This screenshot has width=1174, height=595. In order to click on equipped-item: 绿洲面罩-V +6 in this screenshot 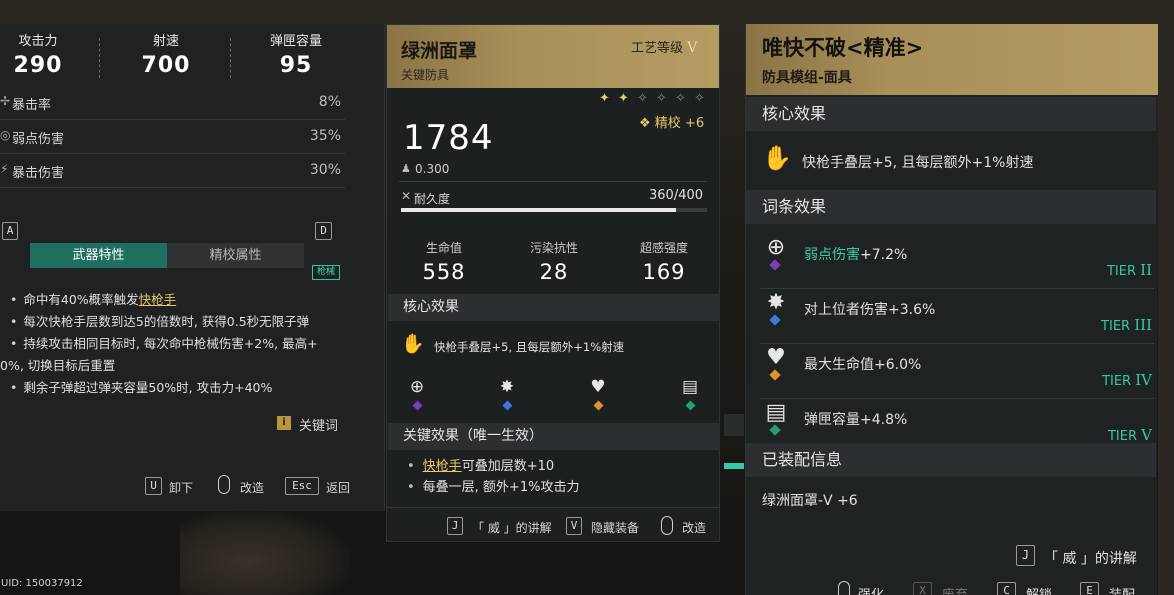, I will do `click(810, 500)`.